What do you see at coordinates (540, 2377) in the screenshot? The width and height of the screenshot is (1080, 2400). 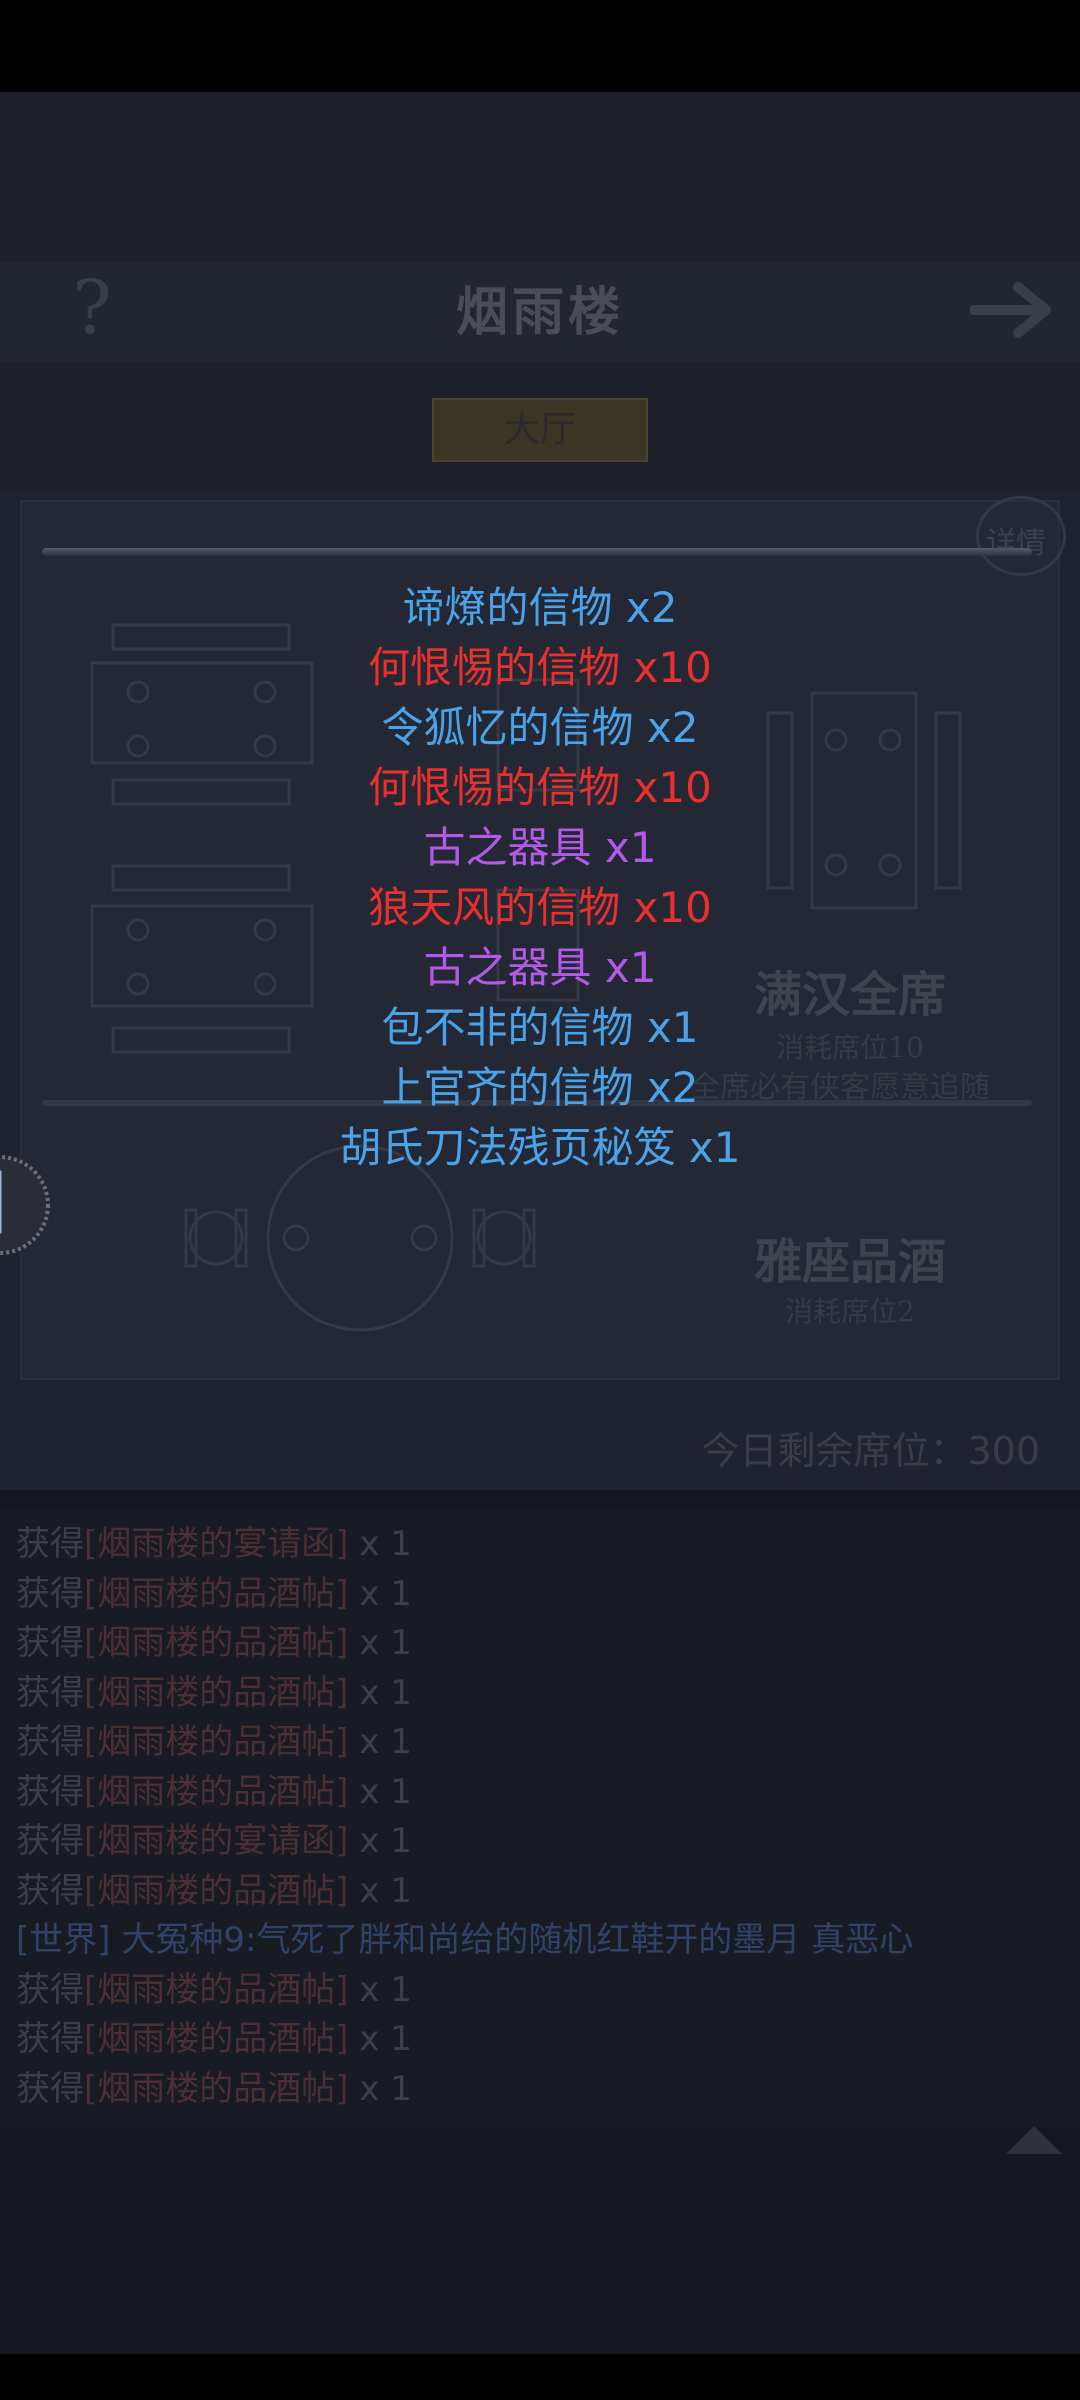 I see `navigation-bar` at bounding box center [540, 2377].